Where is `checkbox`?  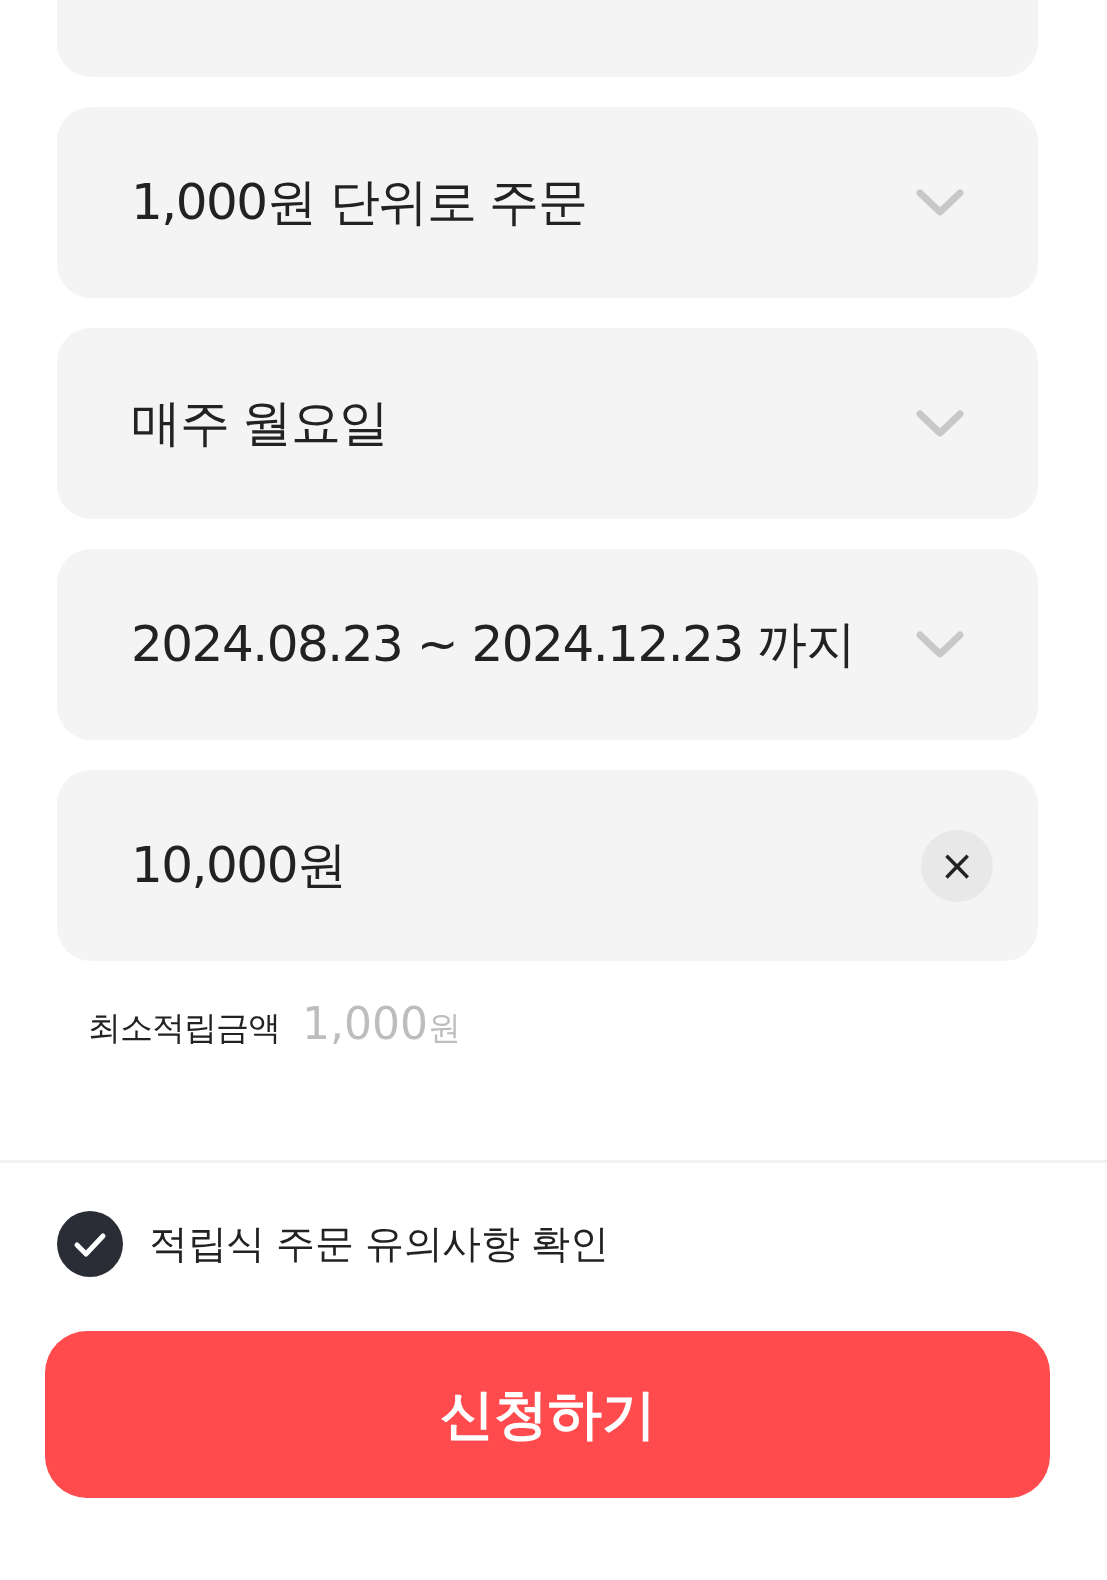 checkbox is located at coordinates (90, 1244).